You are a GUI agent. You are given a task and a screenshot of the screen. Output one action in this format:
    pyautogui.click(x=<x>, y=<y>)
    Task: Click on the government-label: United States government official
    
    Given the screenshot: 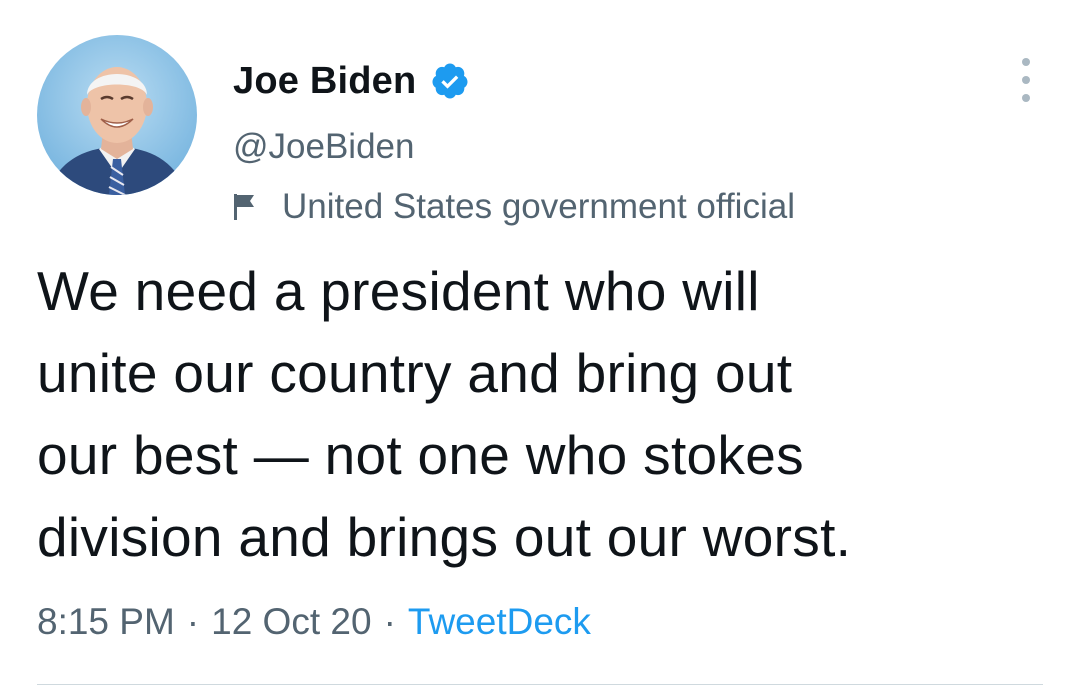 What is the action you would take?
    pyautogui.click(x=513, y=207)
    